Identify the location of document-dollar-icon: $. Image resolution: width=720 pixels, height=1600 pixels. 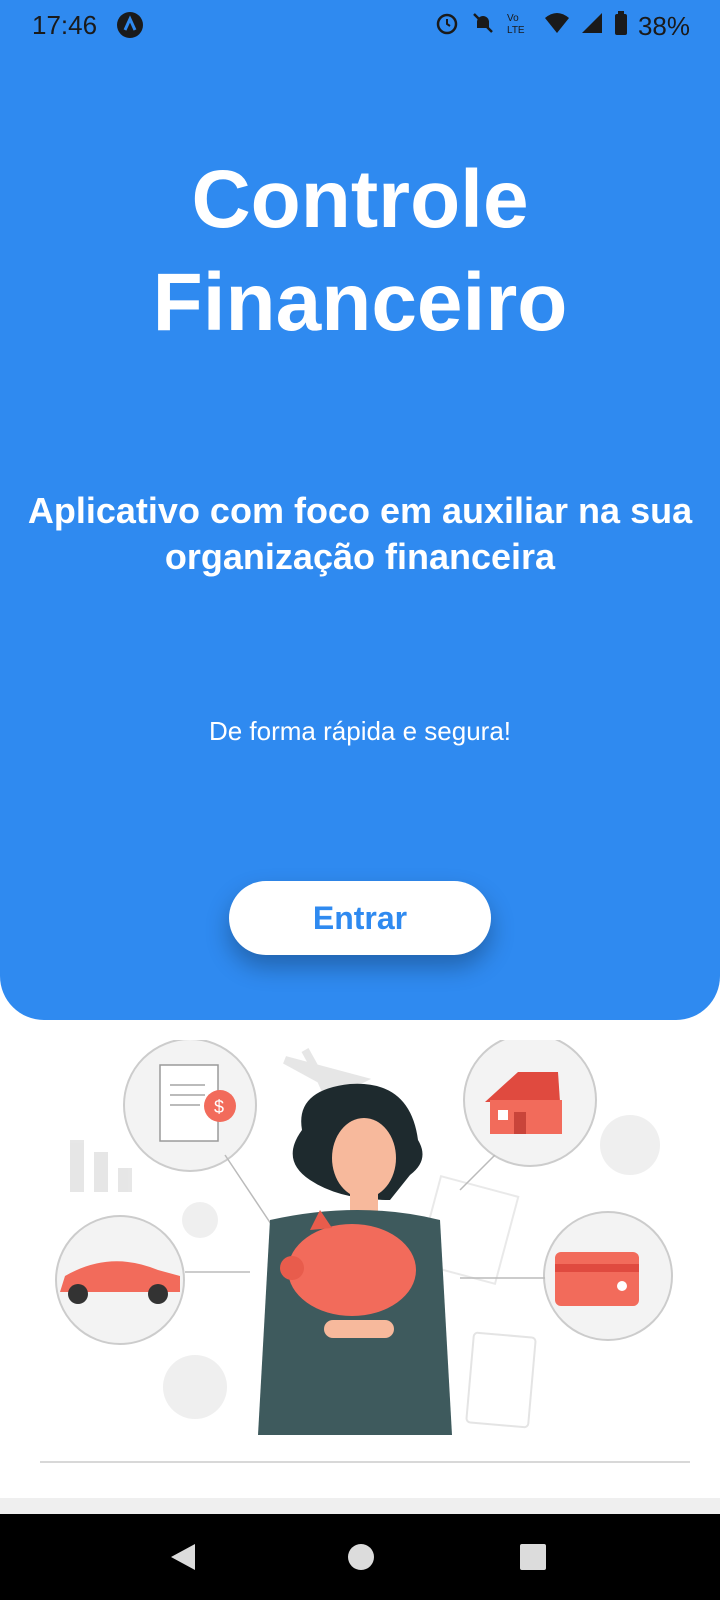
(190, 1106).